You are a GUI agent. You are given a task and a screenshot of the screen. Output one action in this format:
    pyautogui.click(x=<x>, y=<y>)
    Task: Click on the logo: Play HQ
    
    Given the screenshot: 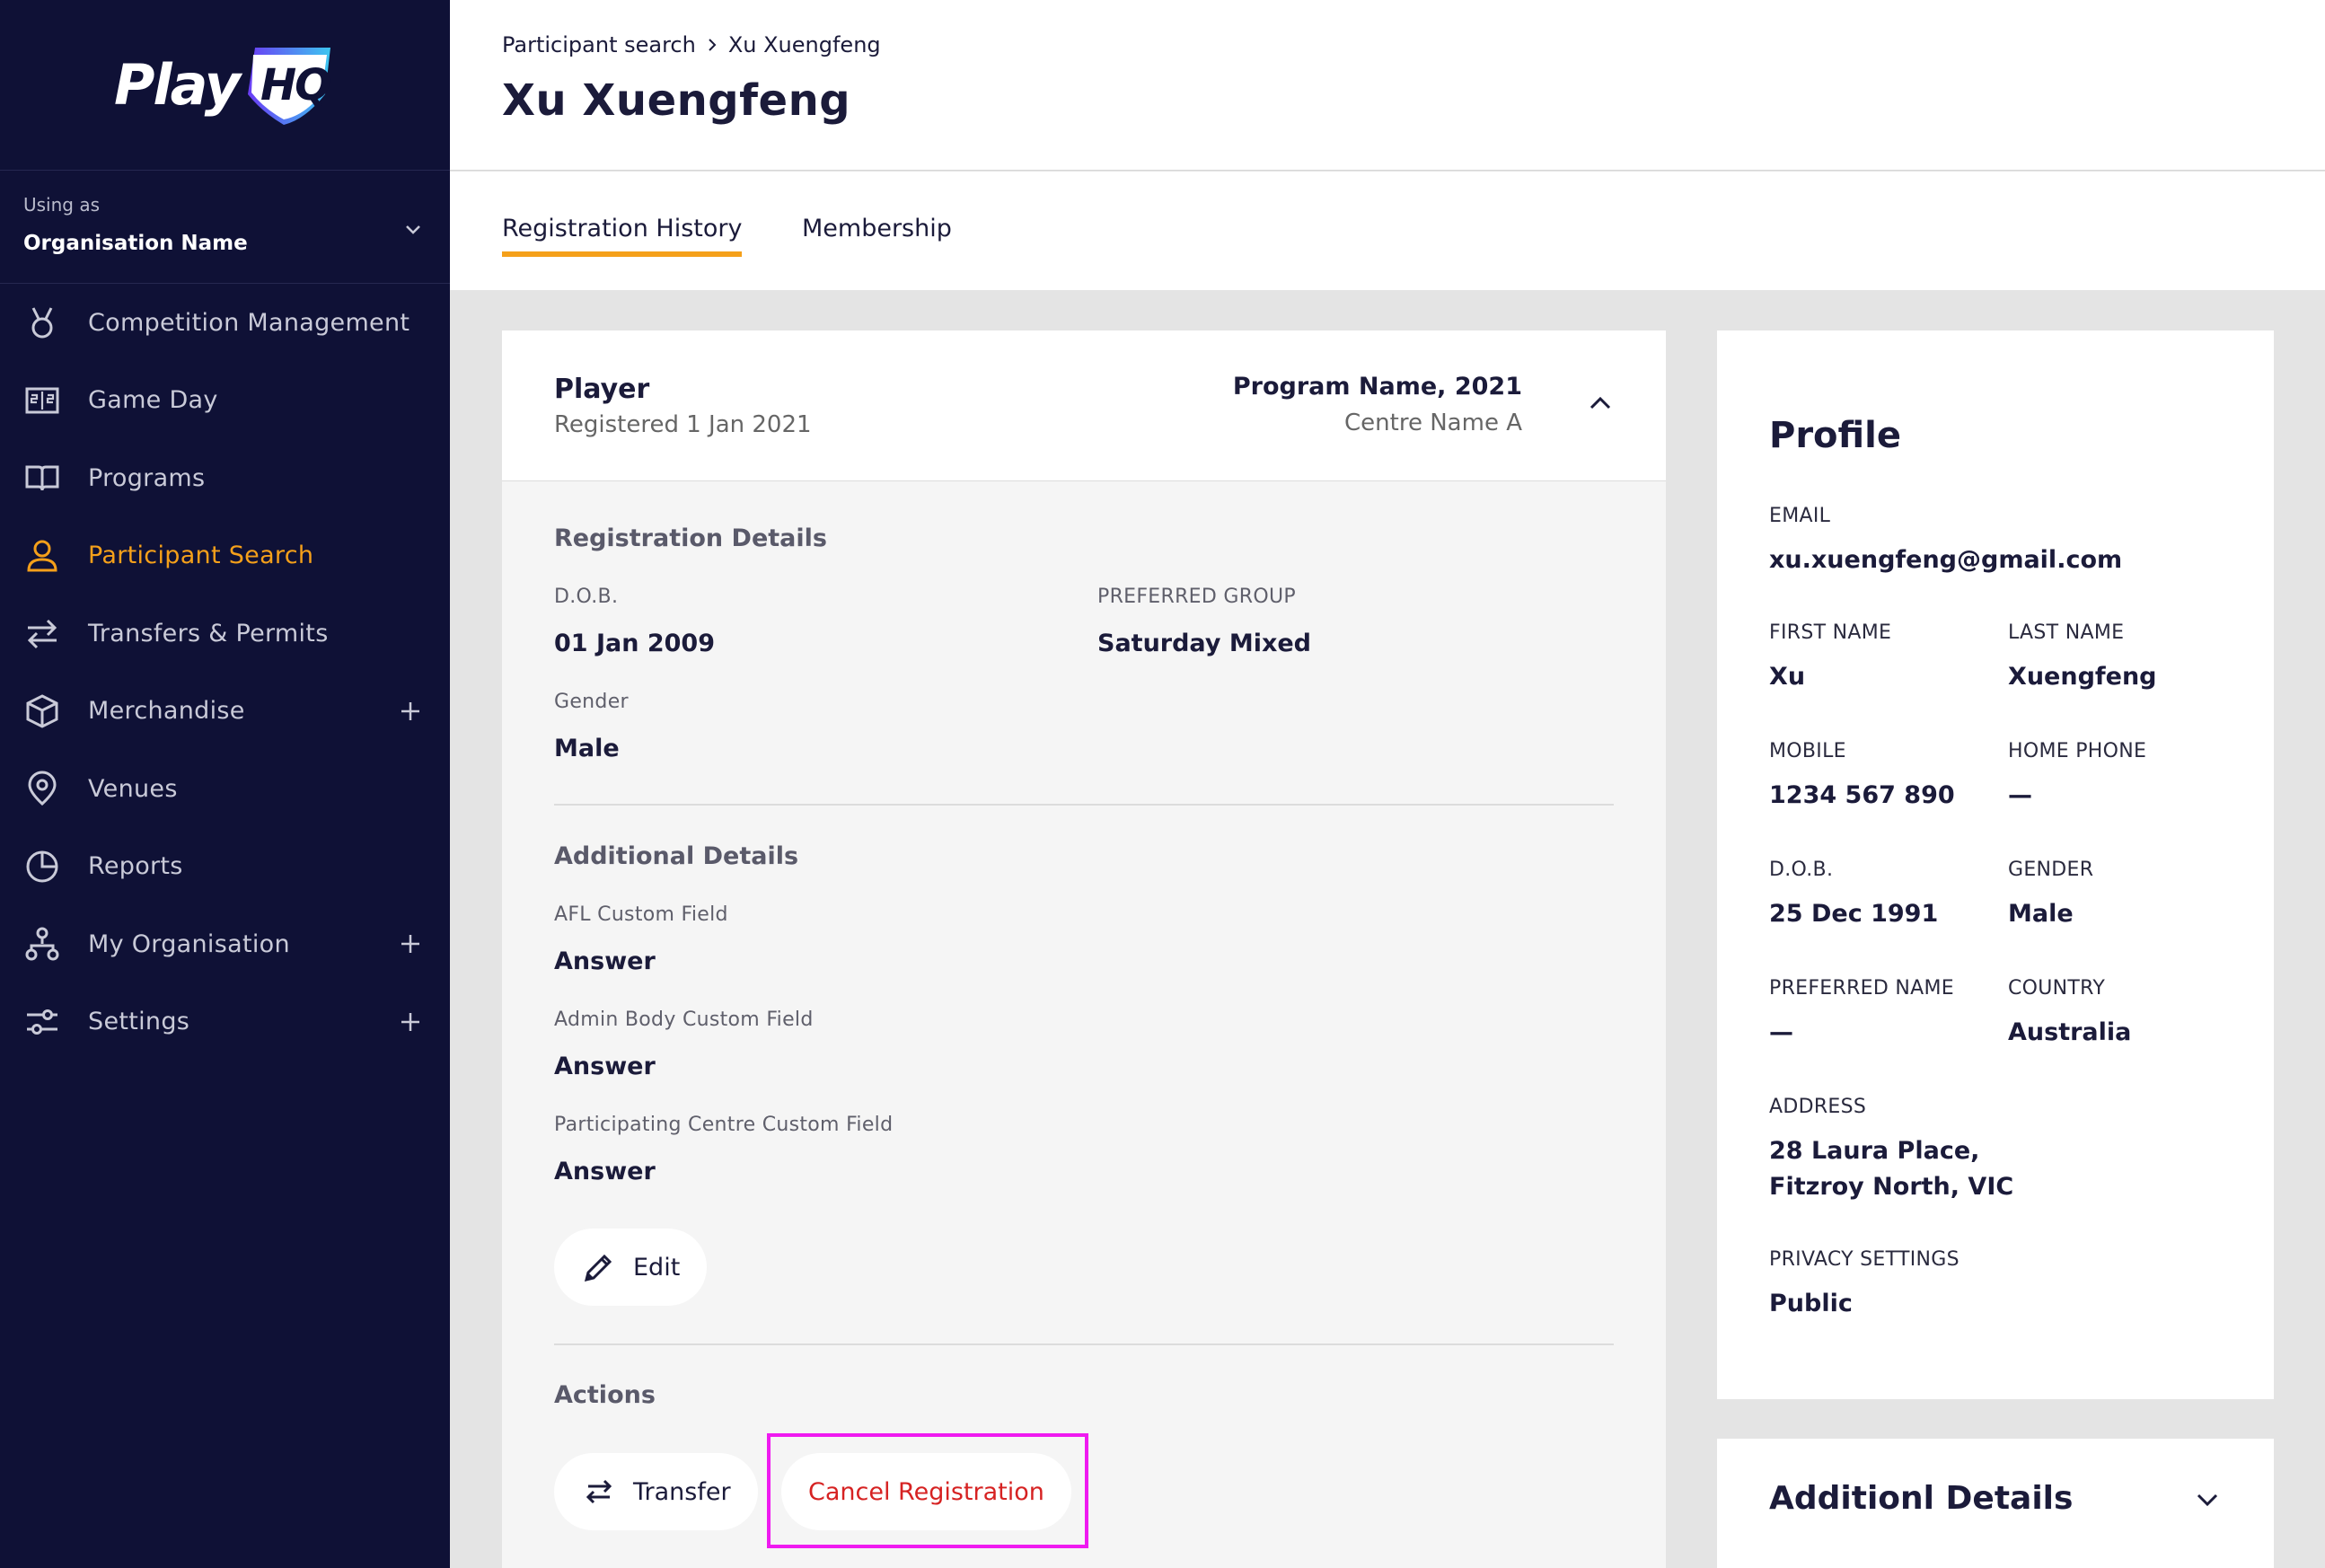 What is the action you would take?
    pyautogui.click(x=225, y=85)
    